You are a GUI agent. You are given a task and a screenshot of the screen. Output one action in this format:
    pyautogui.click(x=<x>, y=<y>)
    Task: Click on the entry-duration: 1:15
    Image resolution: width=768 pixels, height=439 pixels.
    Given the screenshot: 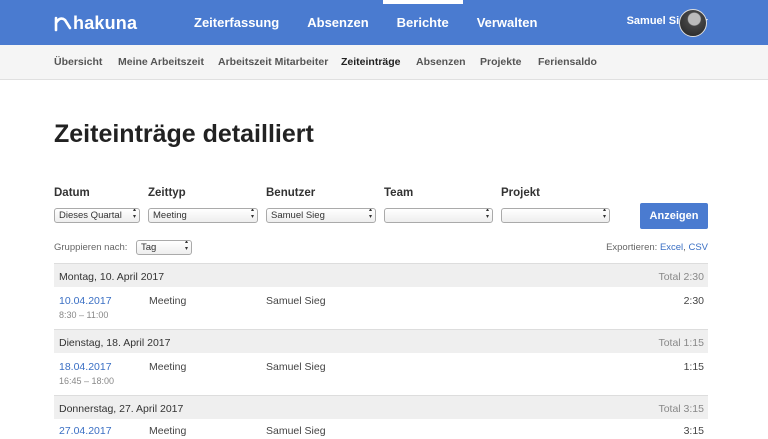 What is the action you would take?
    pyautogui.click(x=693, y=367)
    